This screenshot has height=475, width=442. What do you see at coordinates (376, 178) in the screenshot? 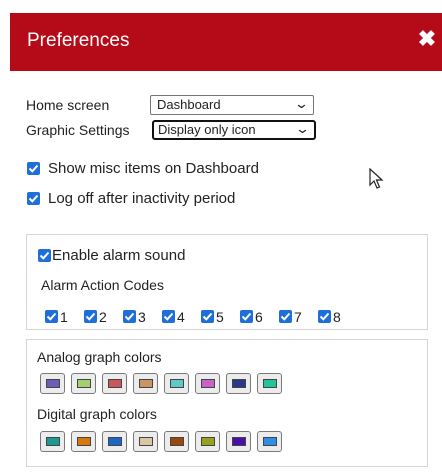
I see `mouse-pointer-icon` at bounding box center [376, 178].